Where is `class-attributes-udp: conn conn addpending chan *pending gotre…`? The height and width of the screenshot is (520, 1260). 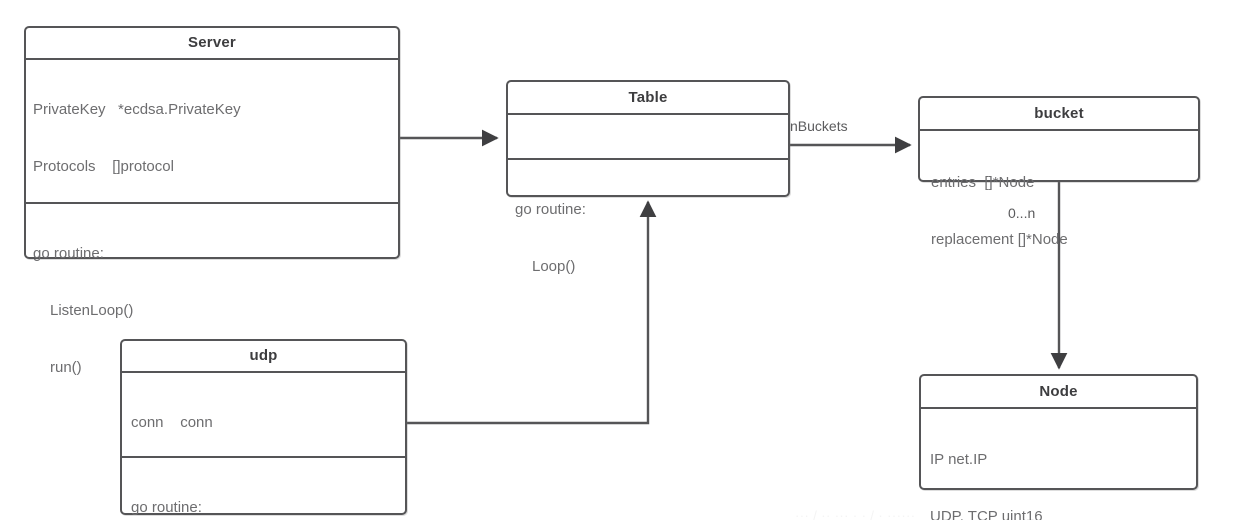 class-attributes-udp: conn conn addpending chan *pending gotre… is located at coordinates (263, 414).